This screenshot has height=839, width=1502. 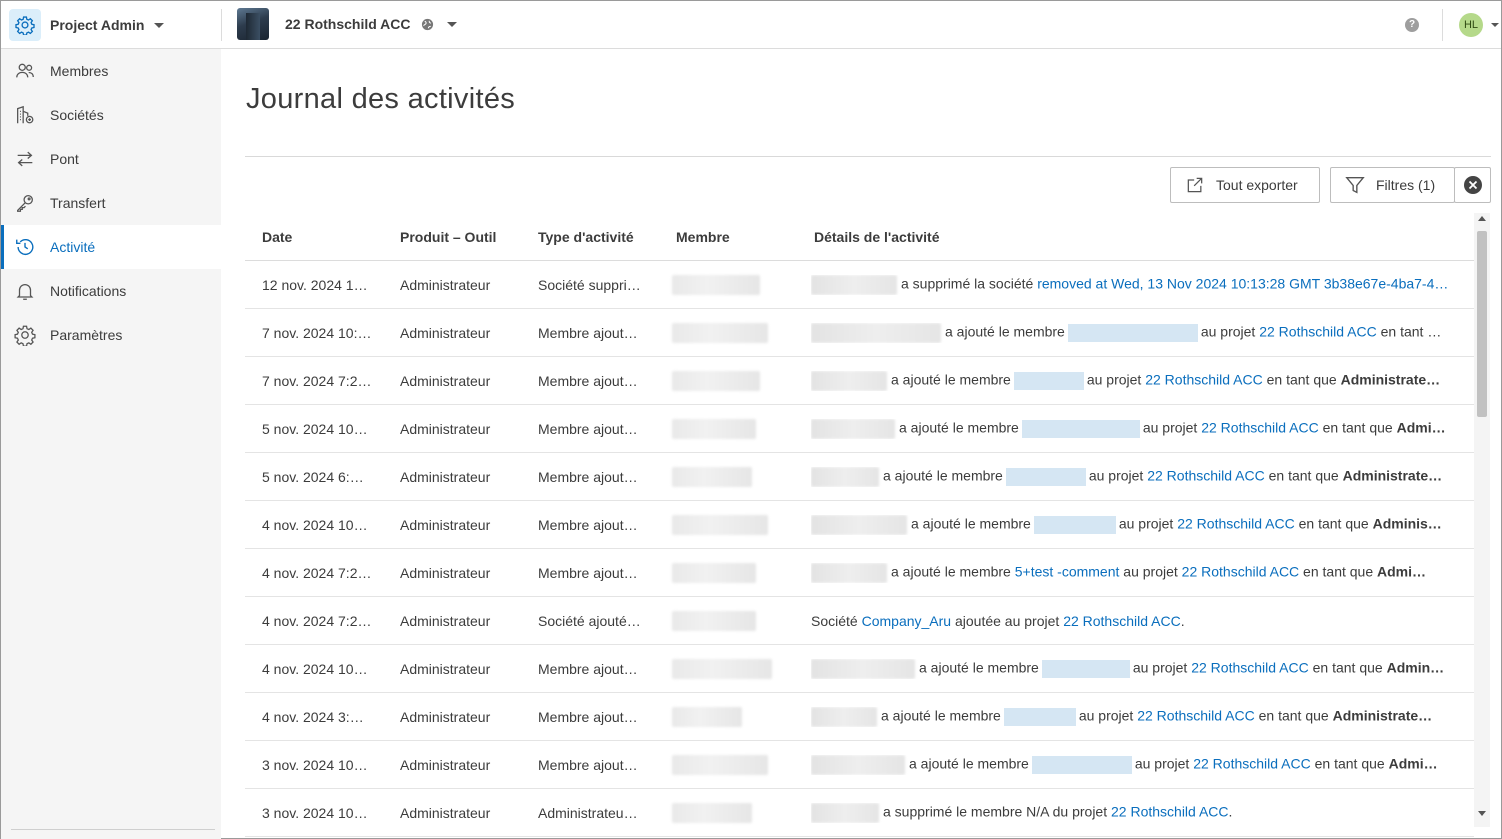 I want to click on avatar: HL, so click(x=1471, y=25).